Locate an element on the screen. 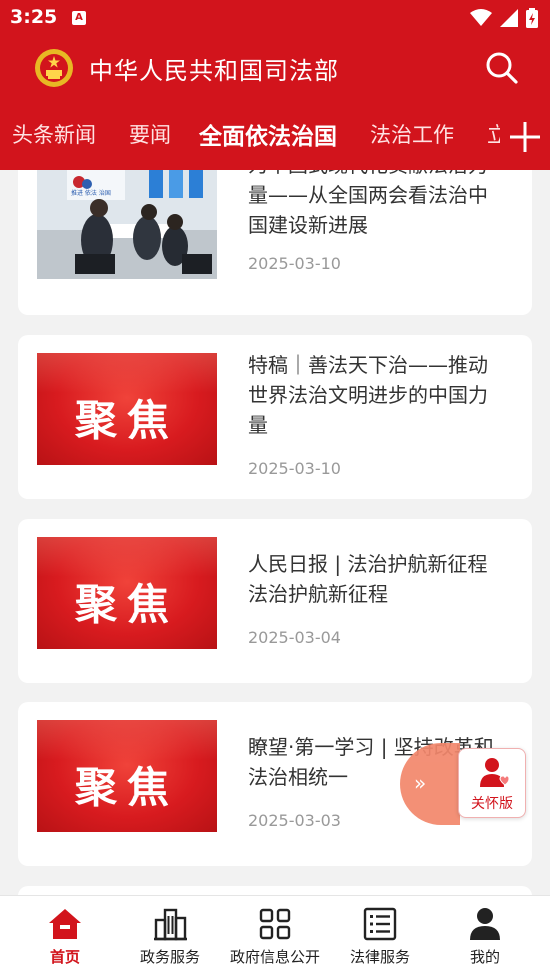  article-title: 人民日报 | 法治护航新征程法治护航新征程 is located at coordinates (375, 579).